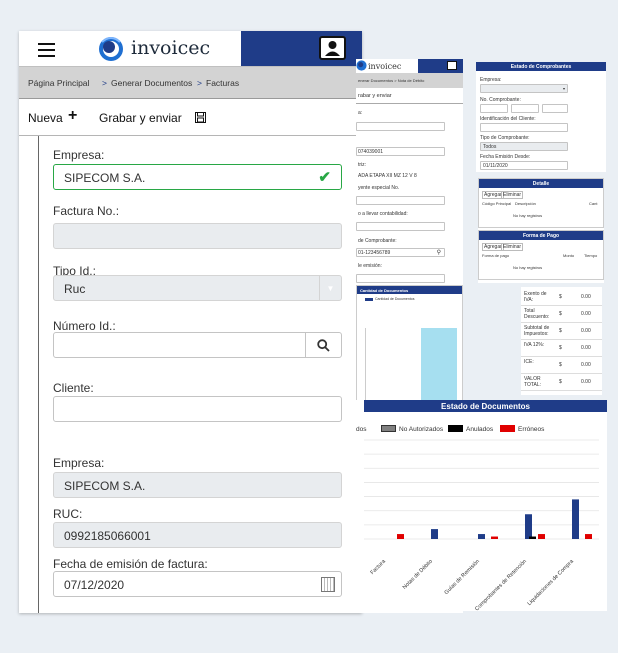 The image size is (618, 653). What do you see at coordinates (86, 211) in the screenshot?
I see `factura-label: Factura No.:` at bounding box center [86, 211].